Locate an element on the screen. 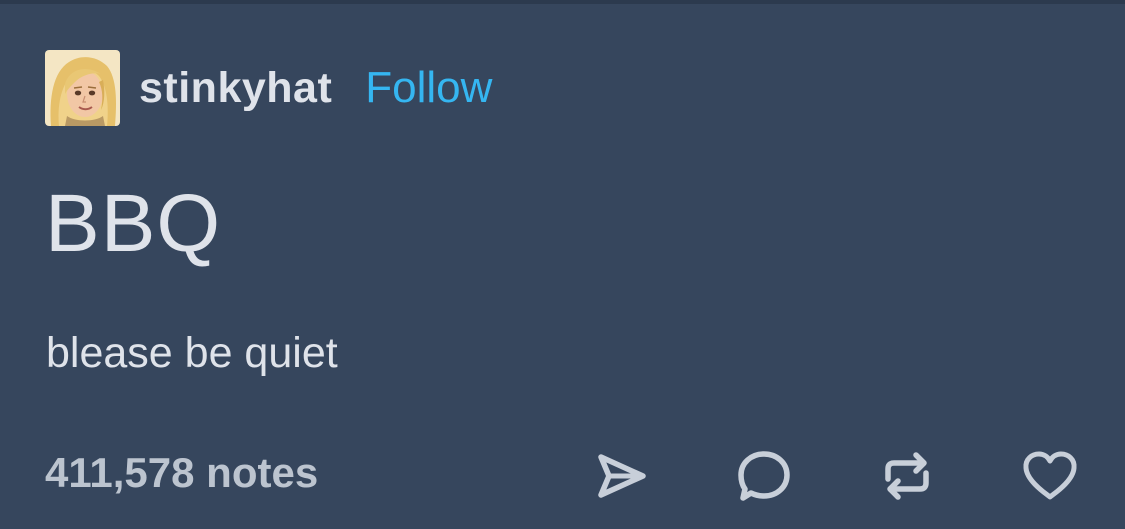 The image size is (1125, 529). author-username: stinkyhat is located at coordinates (235, 88).